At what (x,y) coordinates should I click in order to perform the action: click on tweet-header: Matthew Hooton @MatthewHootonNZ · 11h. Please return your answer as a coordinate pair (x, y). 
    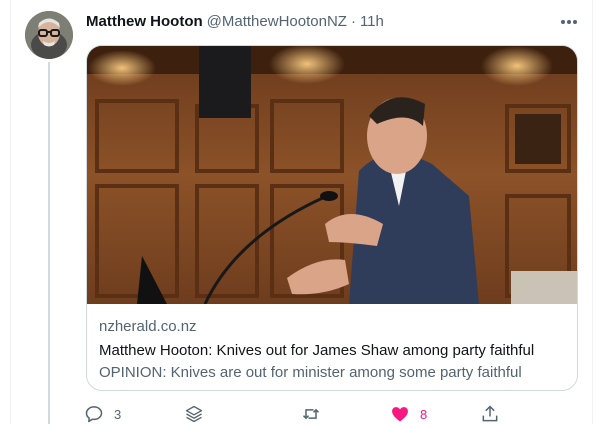
    Looking at the image, I should click on (235, 21).